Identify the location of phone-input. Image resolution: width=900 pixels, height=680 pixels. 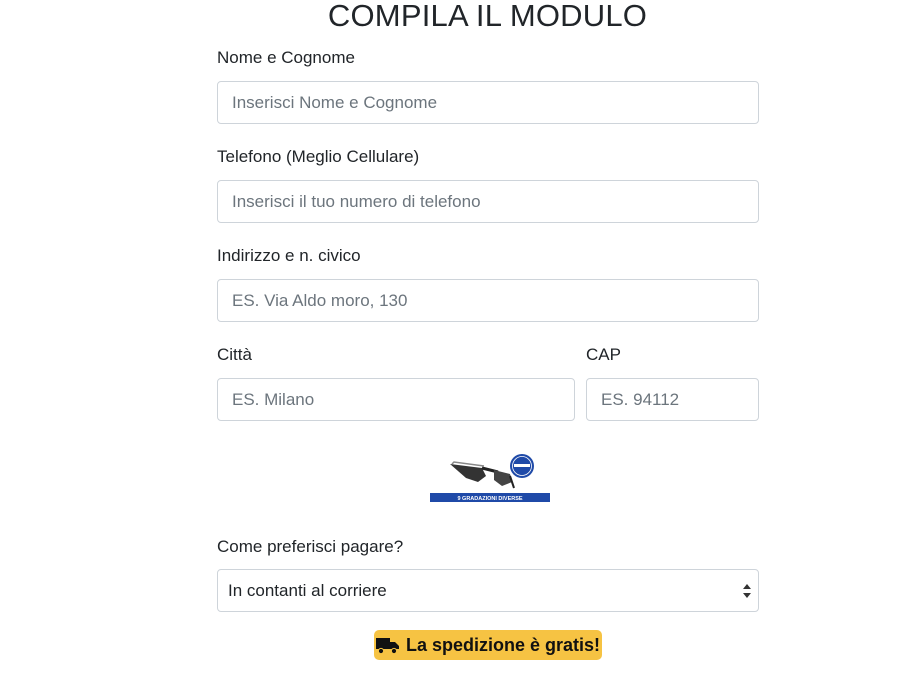
(488, 201).